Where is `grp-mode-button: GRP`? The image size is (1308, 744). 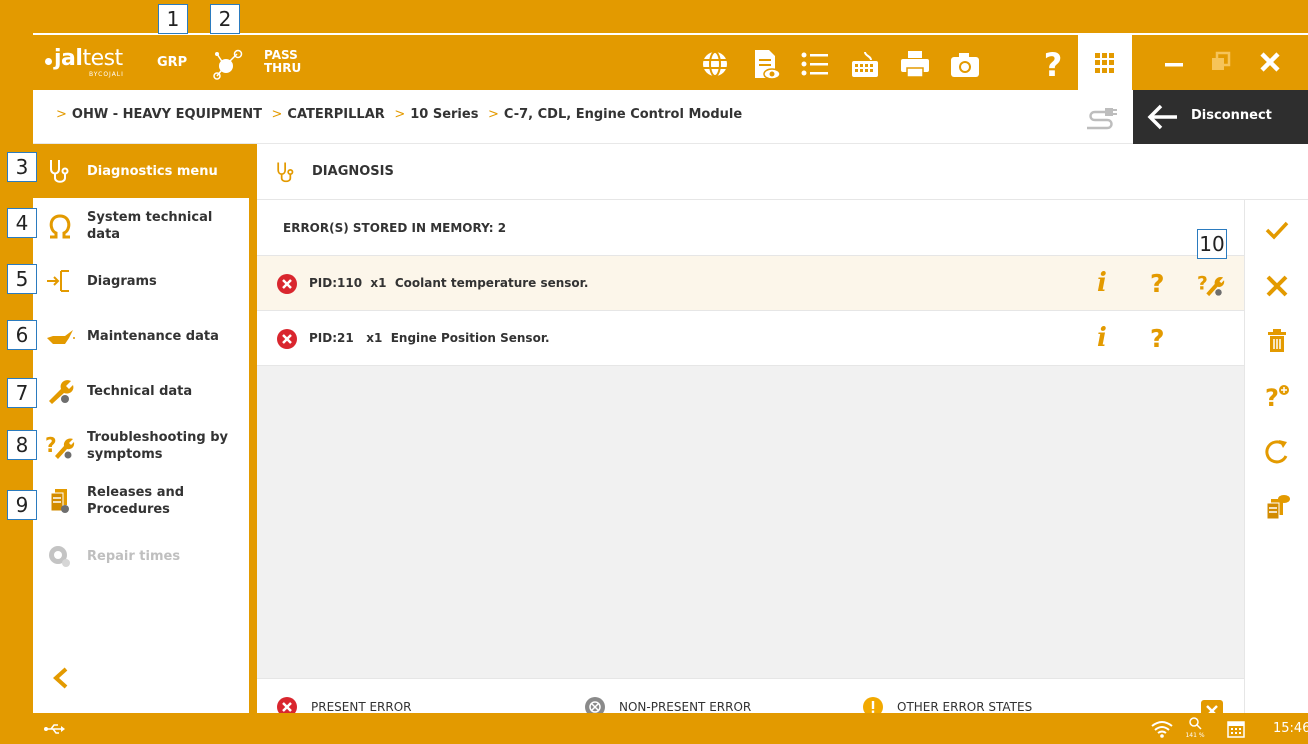 grp-mode-button: GRP is located at coordinates (172, 62).